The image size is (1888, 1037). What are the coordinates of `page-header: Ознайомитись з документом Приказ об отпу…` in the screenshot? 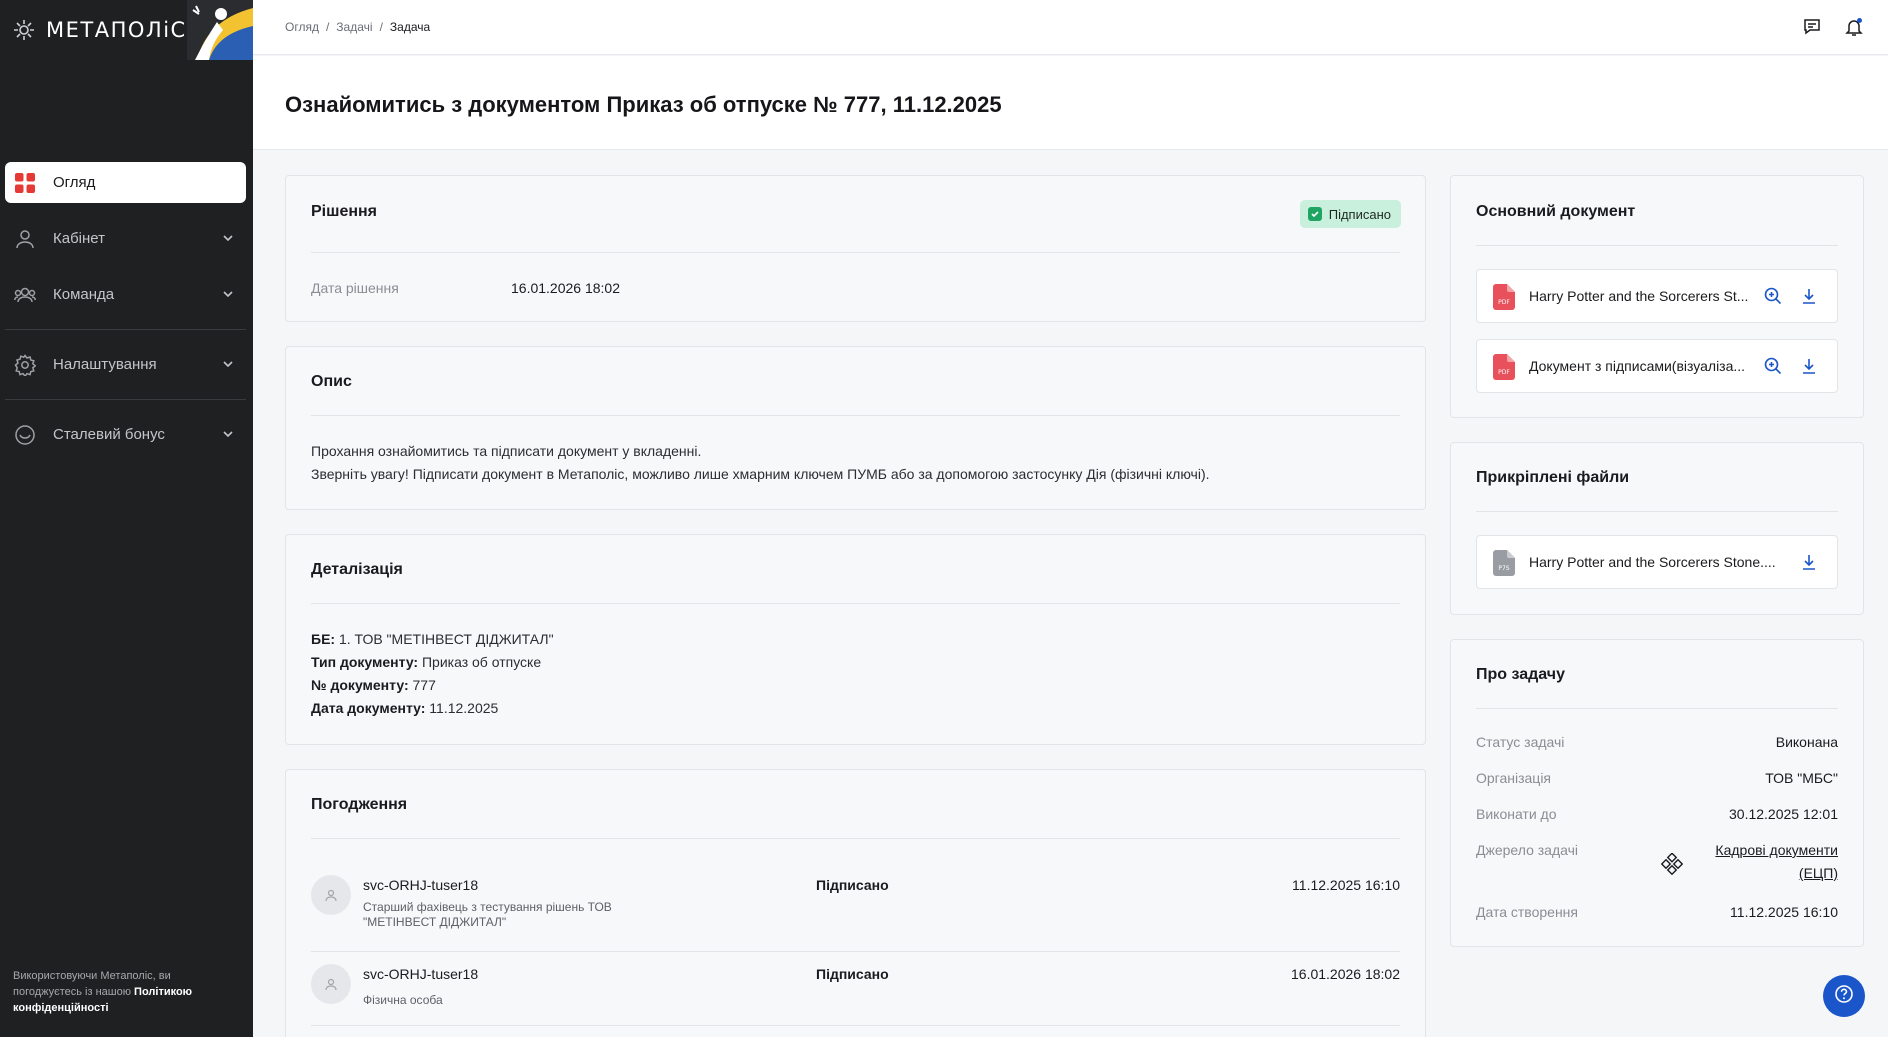 It's located at (1070, 103).